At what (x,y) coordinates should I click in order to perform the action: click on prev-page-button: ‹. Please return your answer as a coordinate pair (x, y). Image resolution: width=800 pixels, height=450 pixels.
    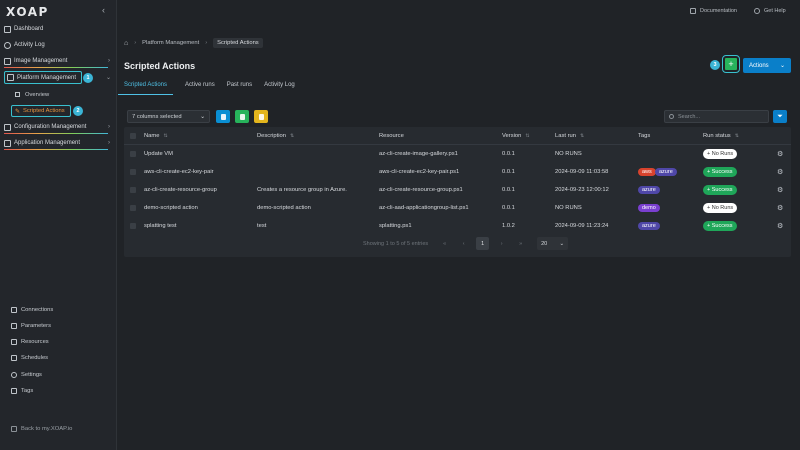
    Looking at the image, I should click on (463, 243).